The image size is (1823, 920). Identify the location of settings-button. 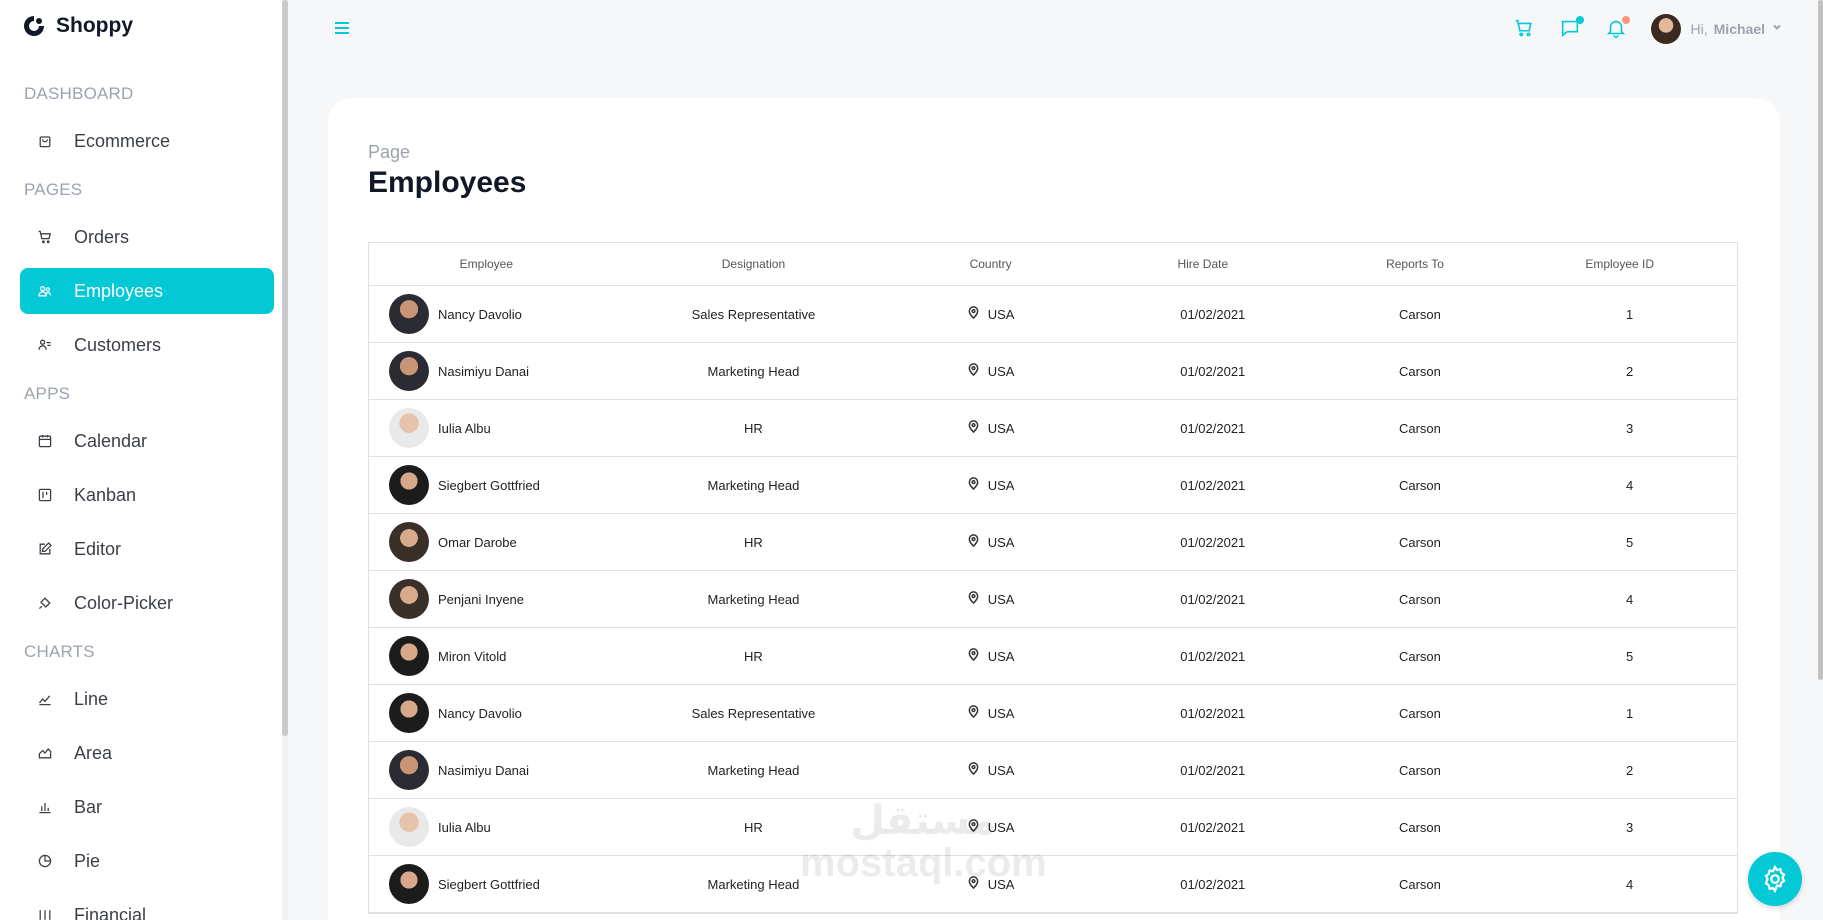
(1775, 879).